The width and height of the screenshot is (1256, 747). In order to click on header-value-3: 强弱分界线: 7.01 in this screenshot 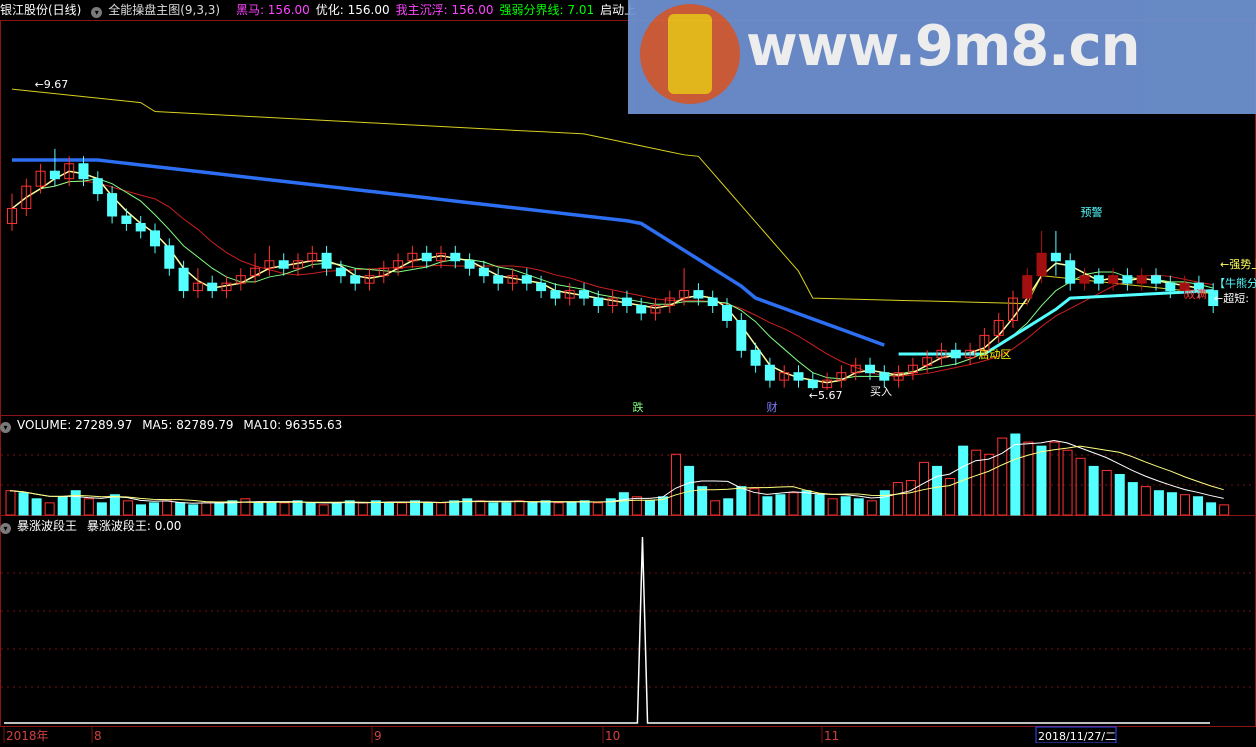, I will do `click(547, 10)`.